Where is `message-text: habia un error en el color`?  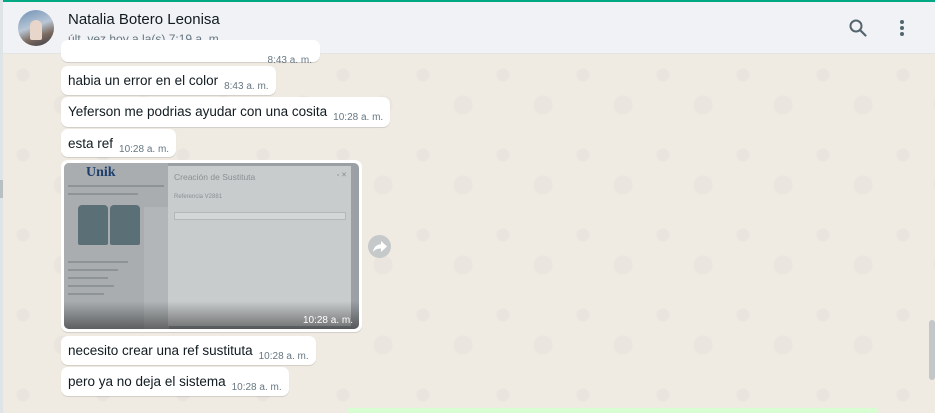 message-text: habia un error en el color is located at coordinates (143, 80).